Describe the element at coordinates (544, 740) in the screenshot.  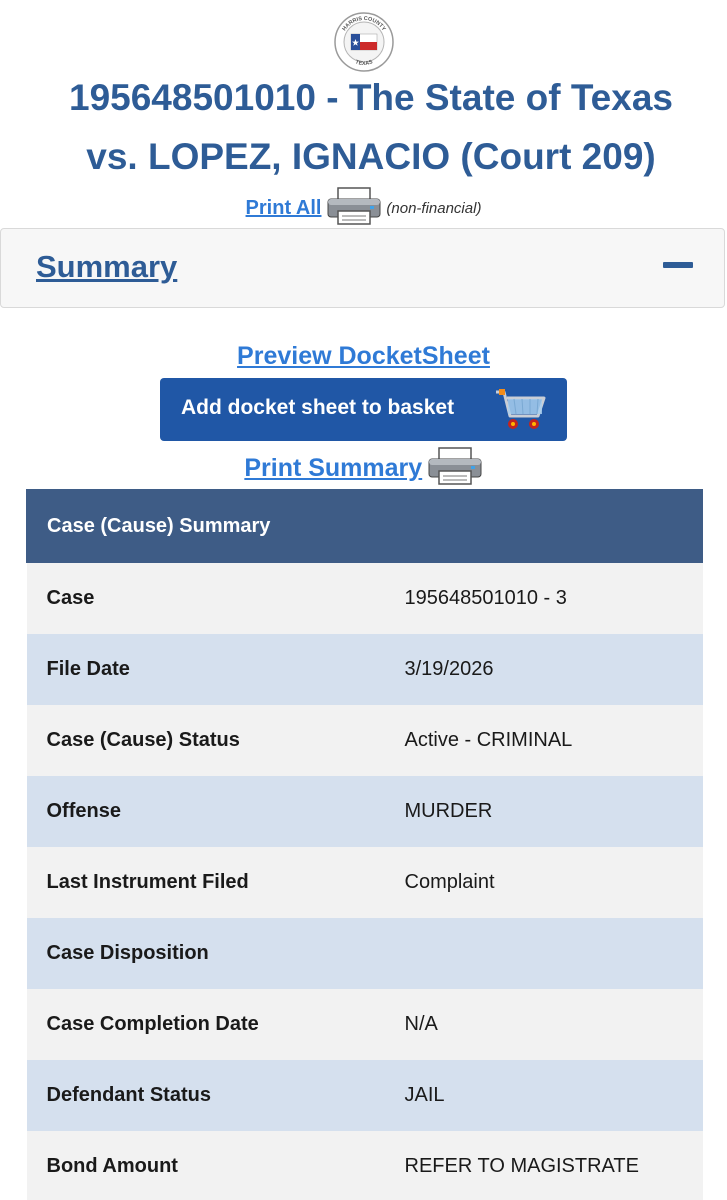
I see `row-value: Active - CRIMINAL` at that location.